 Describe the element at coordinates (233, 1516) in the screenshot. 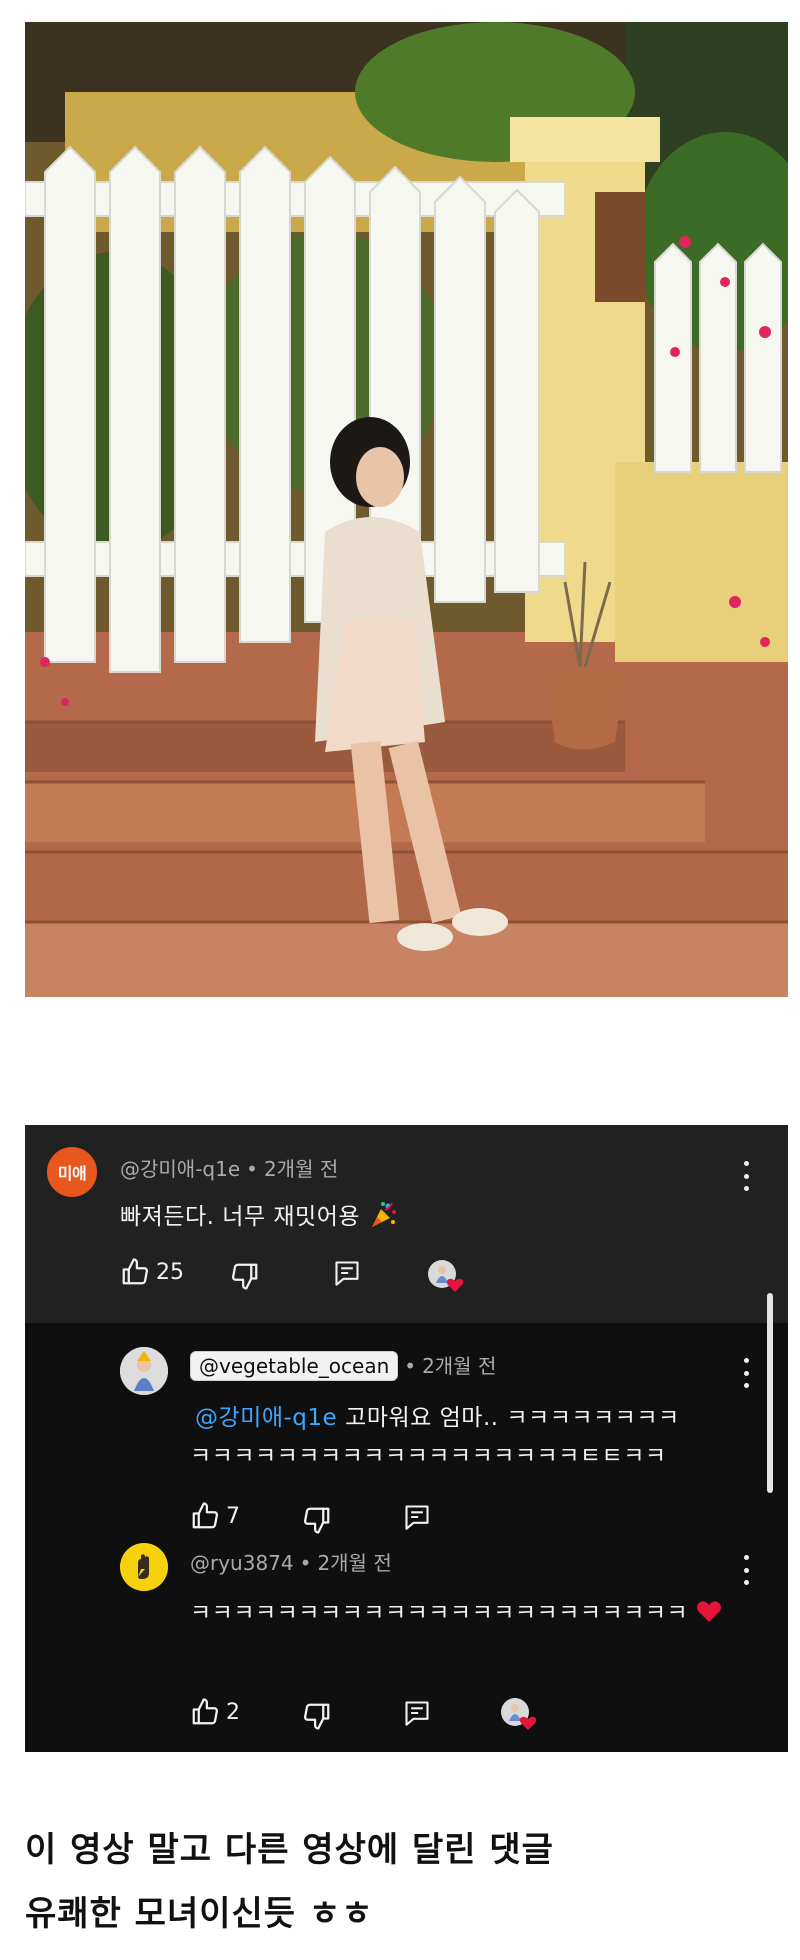

I see `like-count: 7` at that location.